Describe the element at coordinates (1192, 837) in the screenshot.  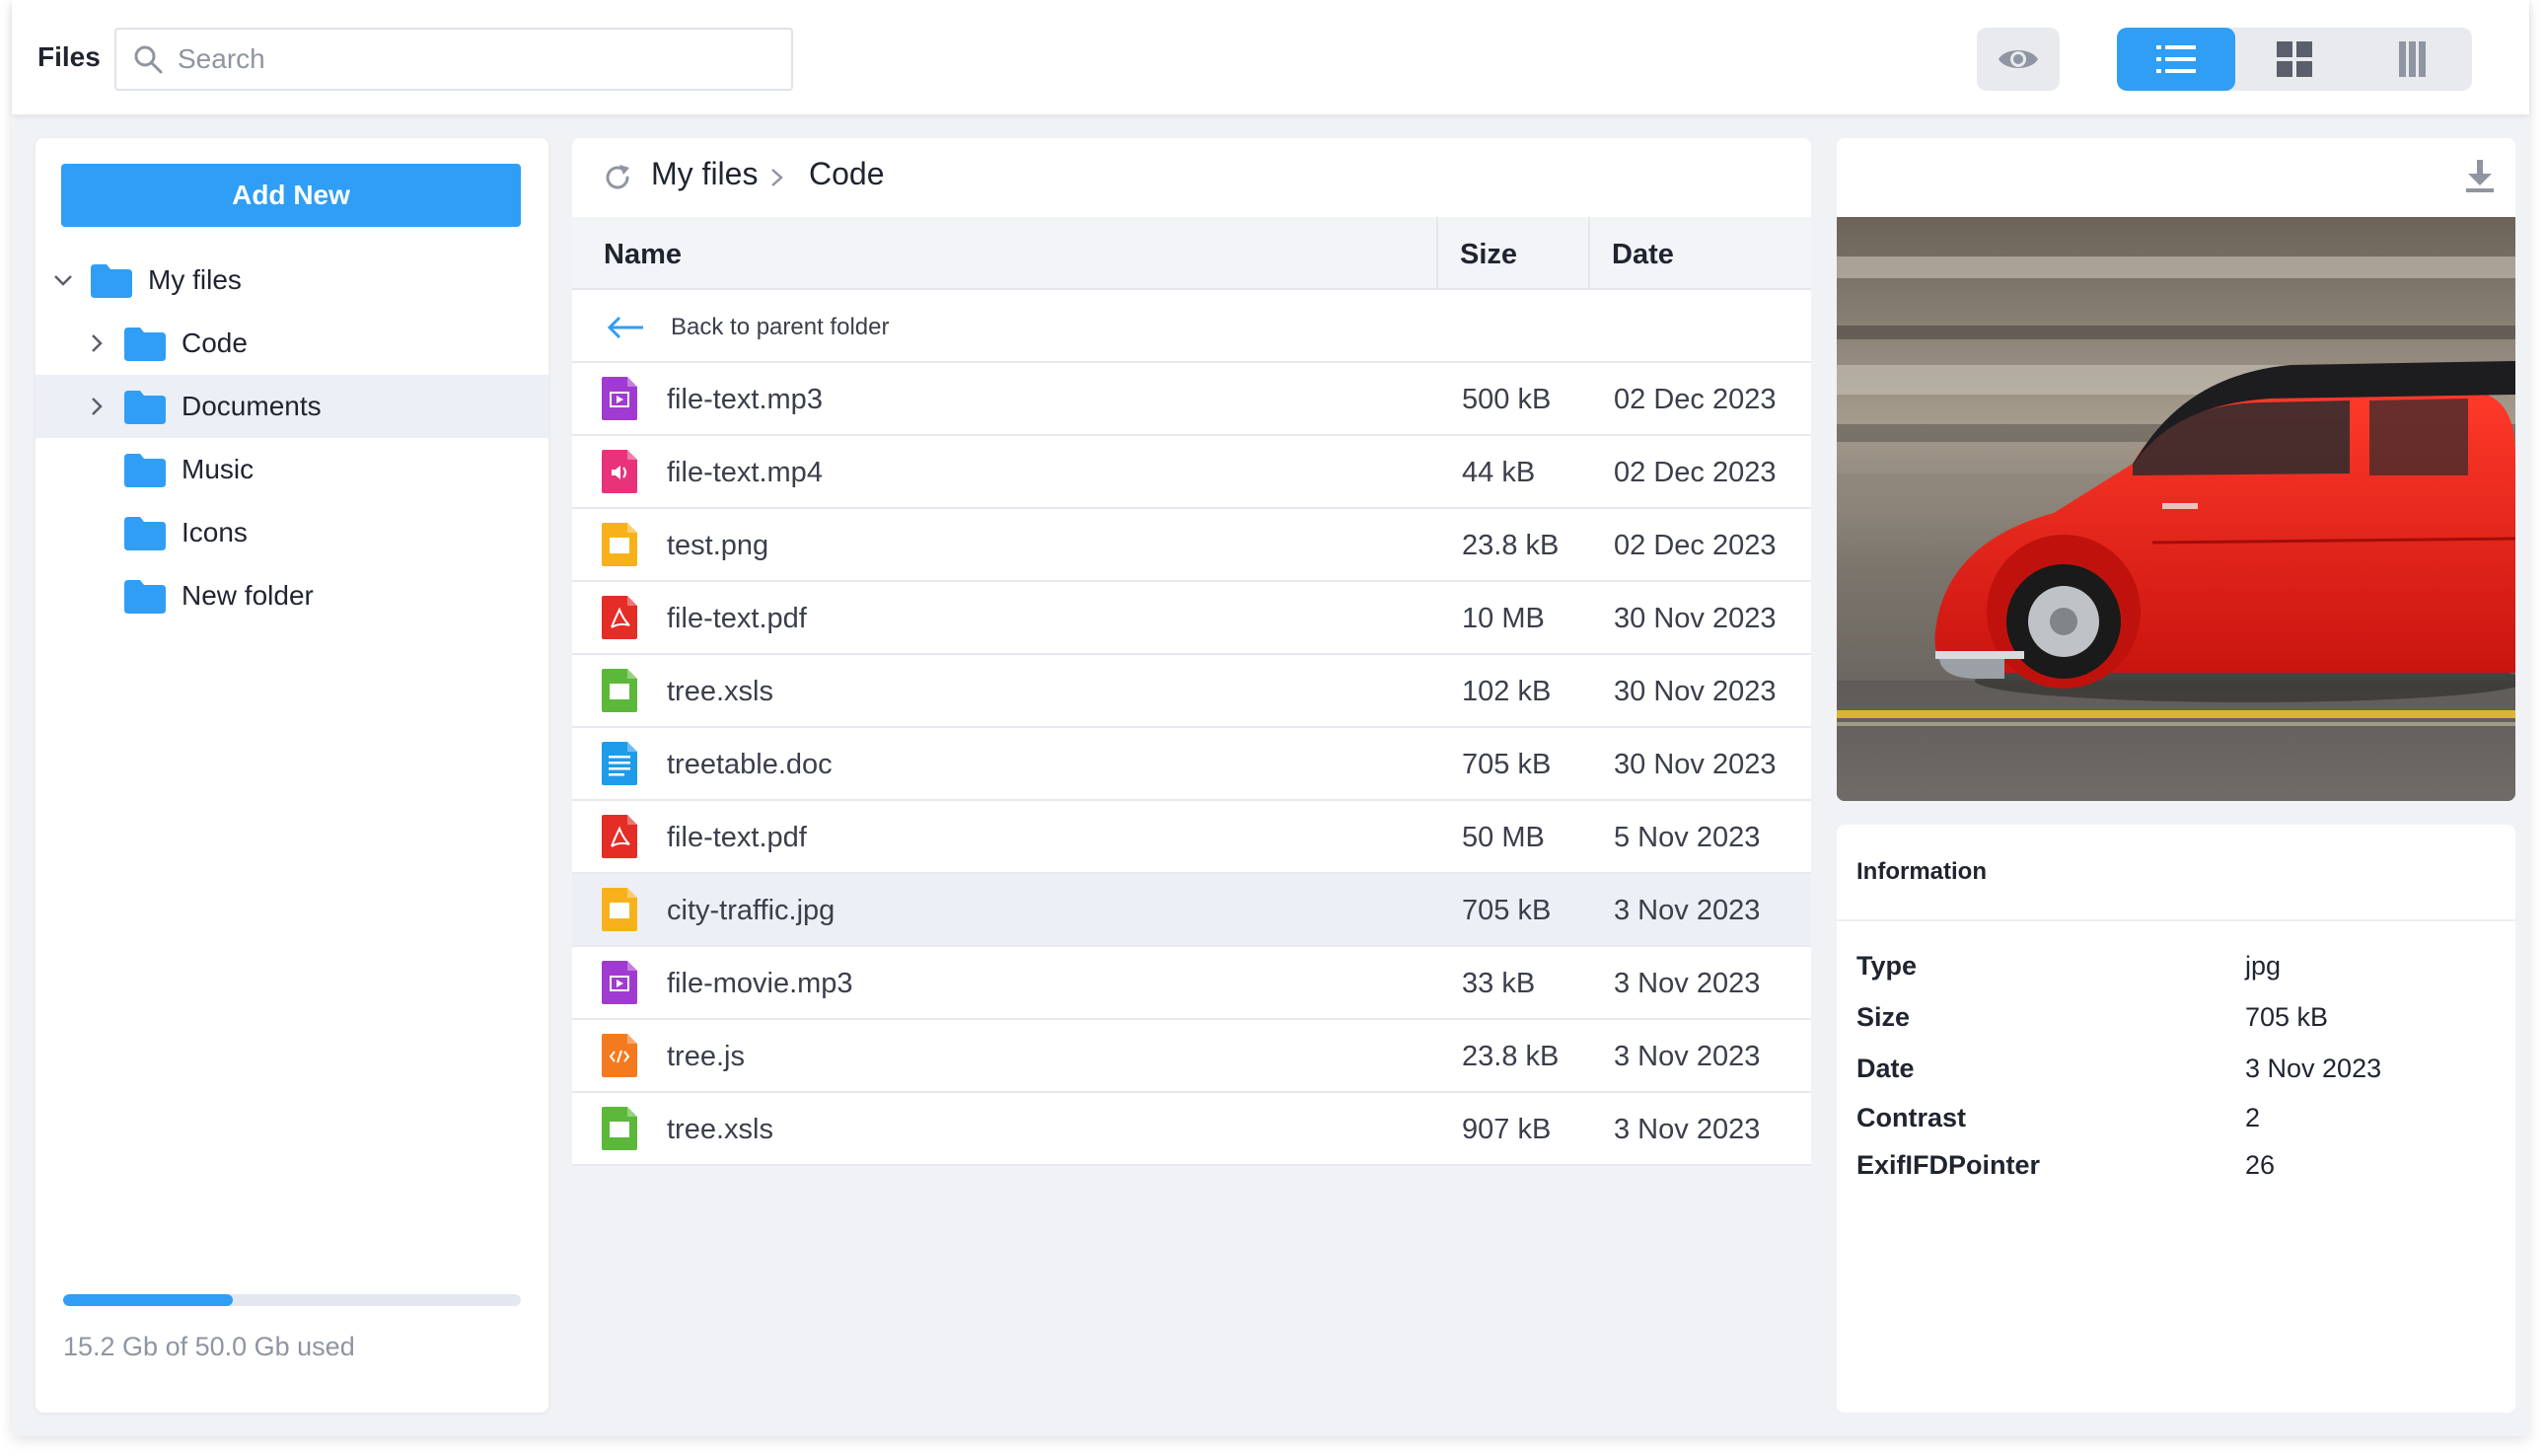
I see `file-row: file-text.pdf 50 MB 5 Nov 2023` at that location.